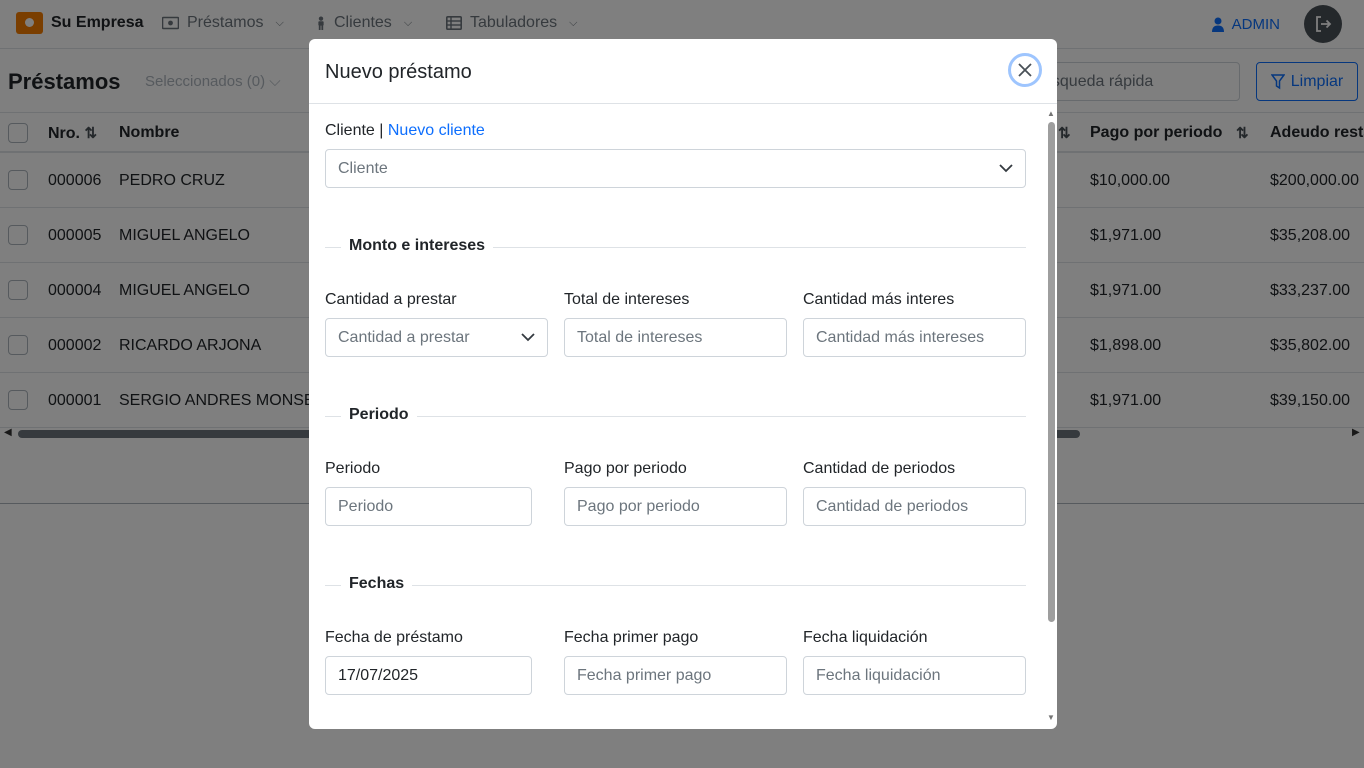  I want to click on section-fechas-title: Fechas, so click(377, 584).